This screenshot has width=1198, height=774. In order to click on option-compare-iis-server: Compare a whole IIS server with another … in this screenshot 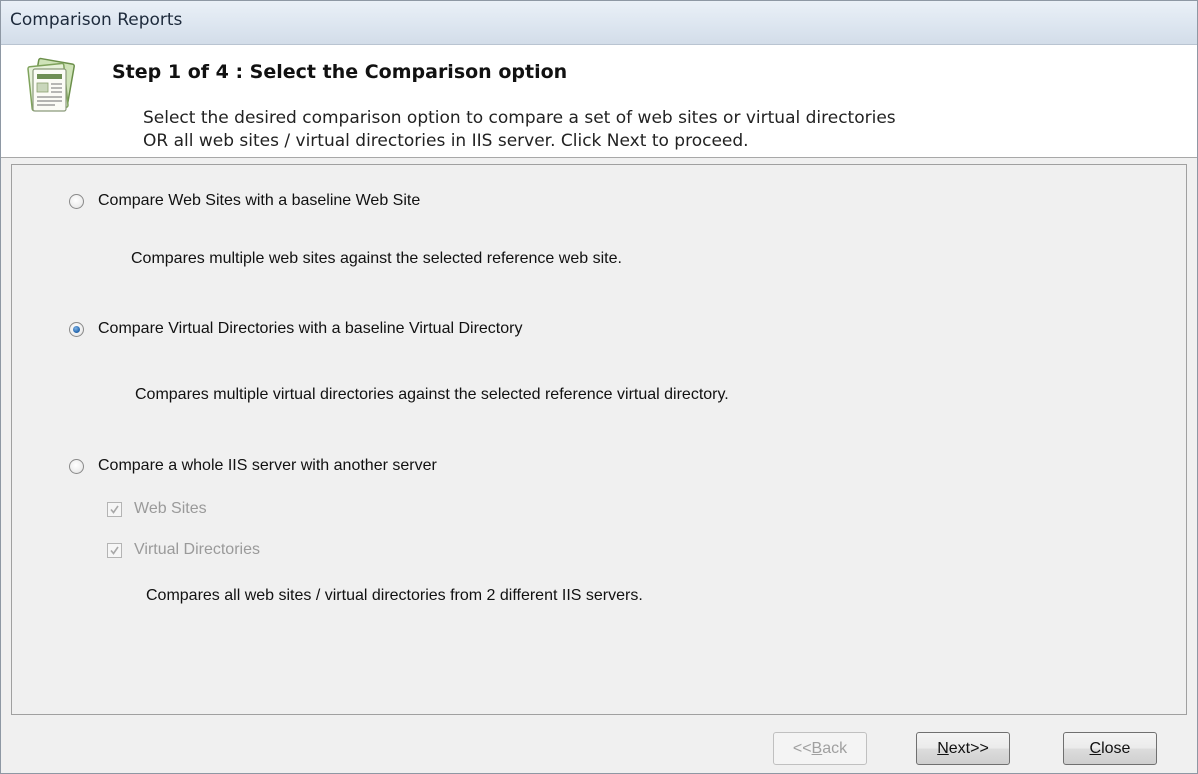, I will do `click(253, 466)`.